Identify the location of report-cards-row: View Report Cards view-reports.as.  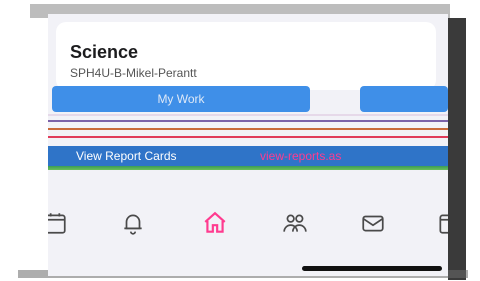
(248, 156).